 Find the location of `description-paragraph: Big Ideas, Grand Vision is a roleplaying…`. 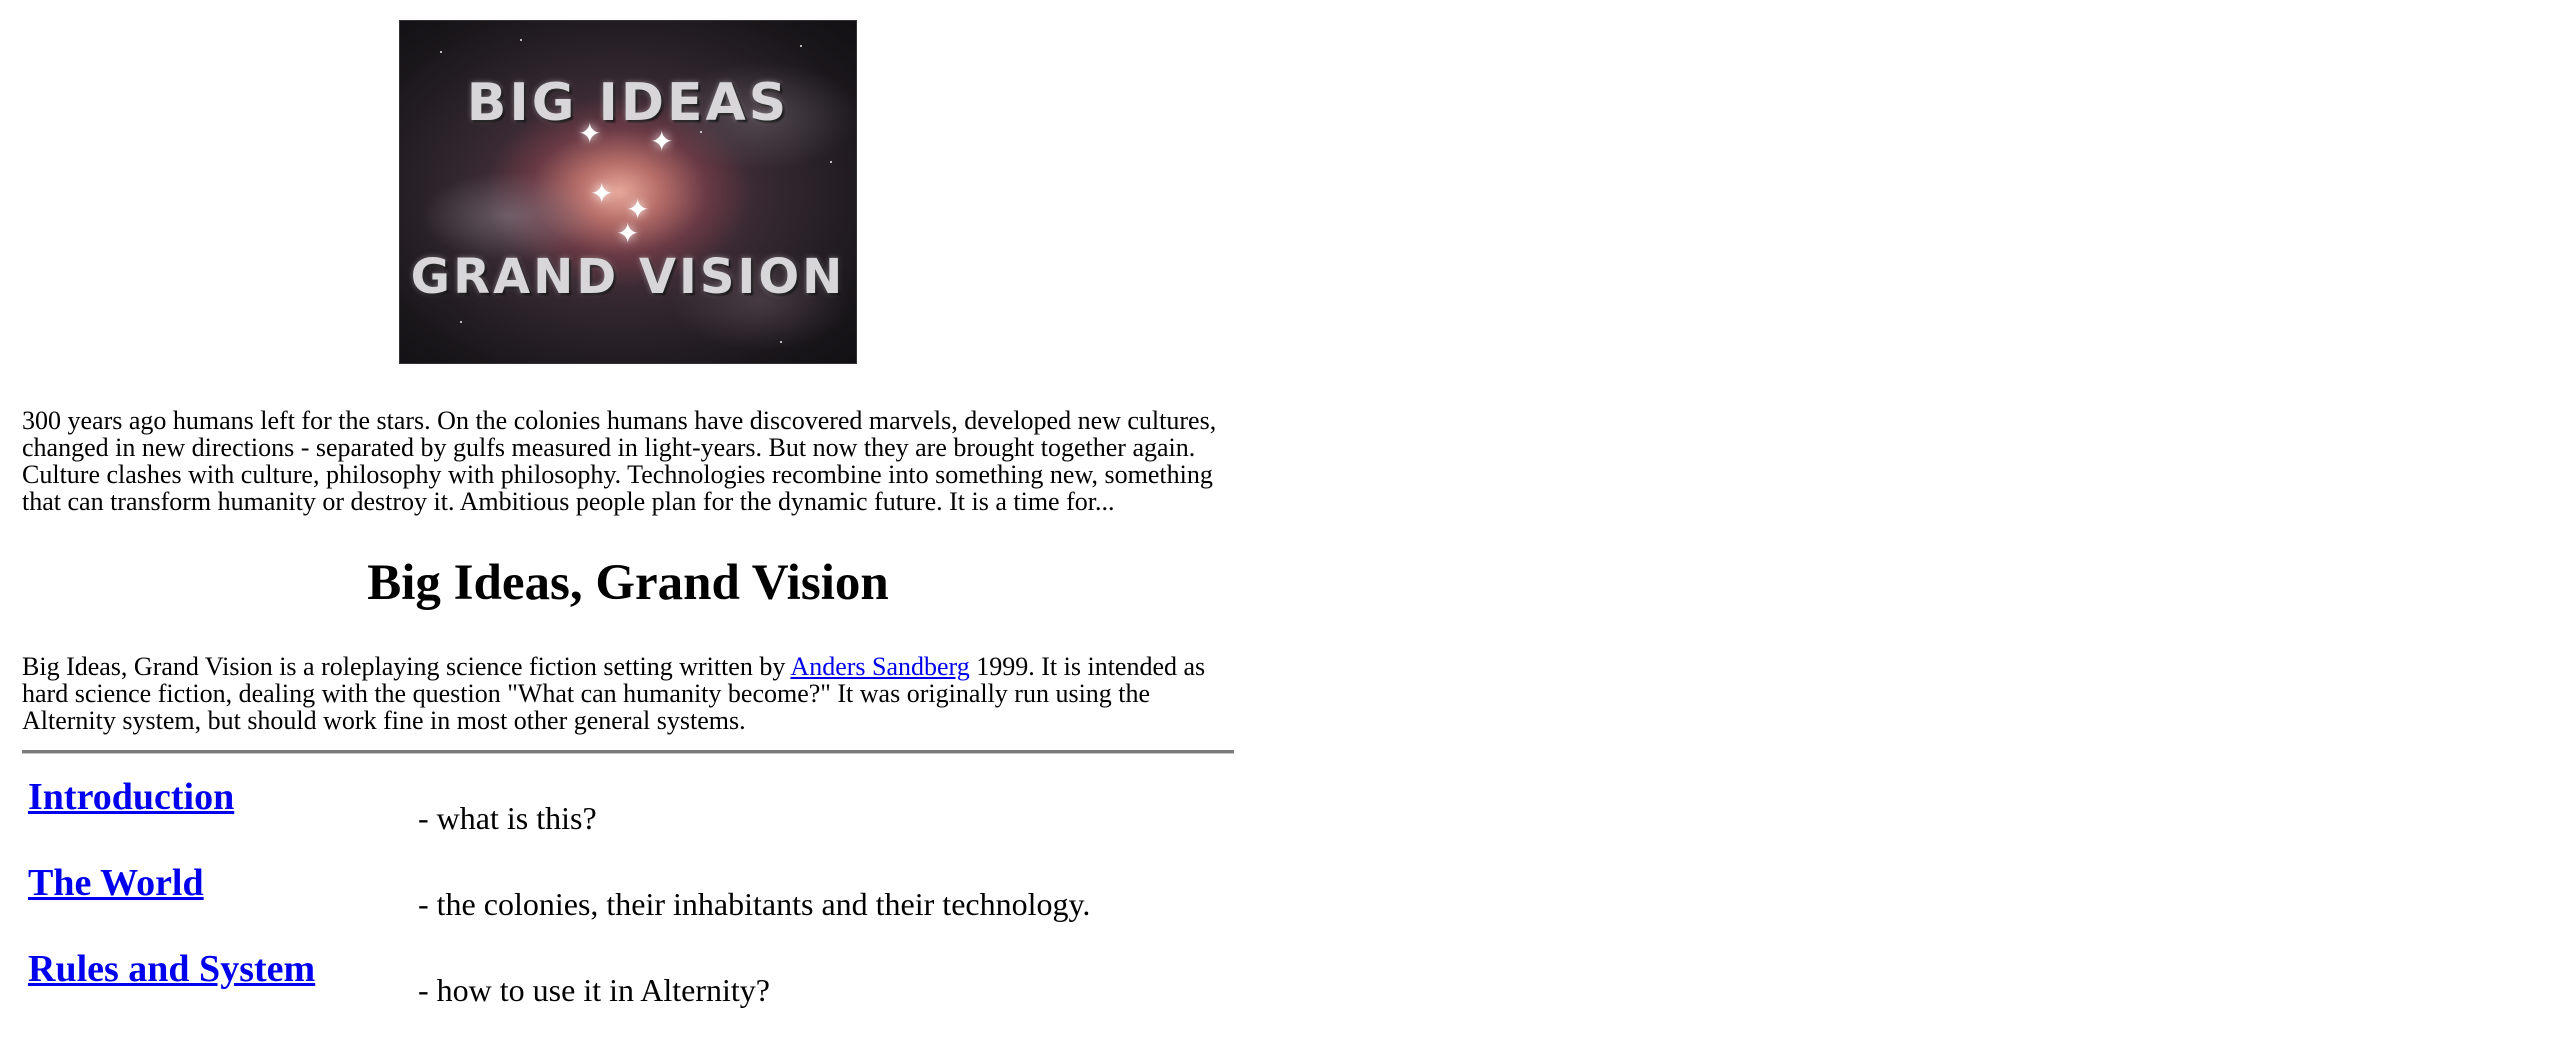

description-paragraph: Big Ideas, Grand Vision is a roleplaying… is located at coordinates (628, 693).